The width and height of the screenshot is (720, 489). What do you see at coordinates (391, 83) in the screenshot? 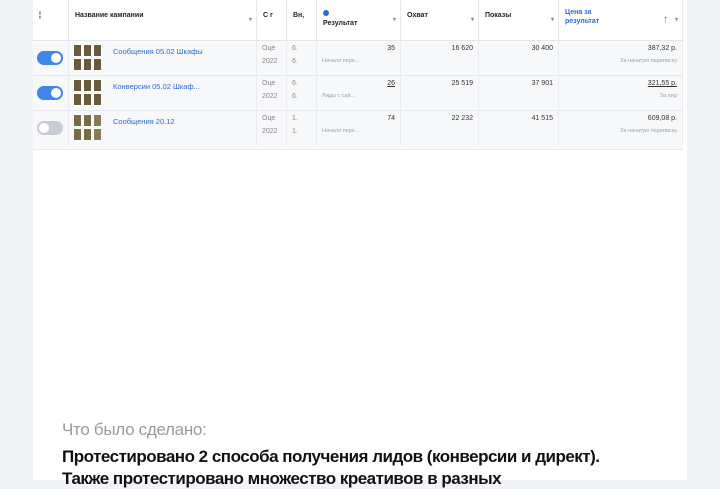
I see `result-value: 26` at bounding box center [391, 83].